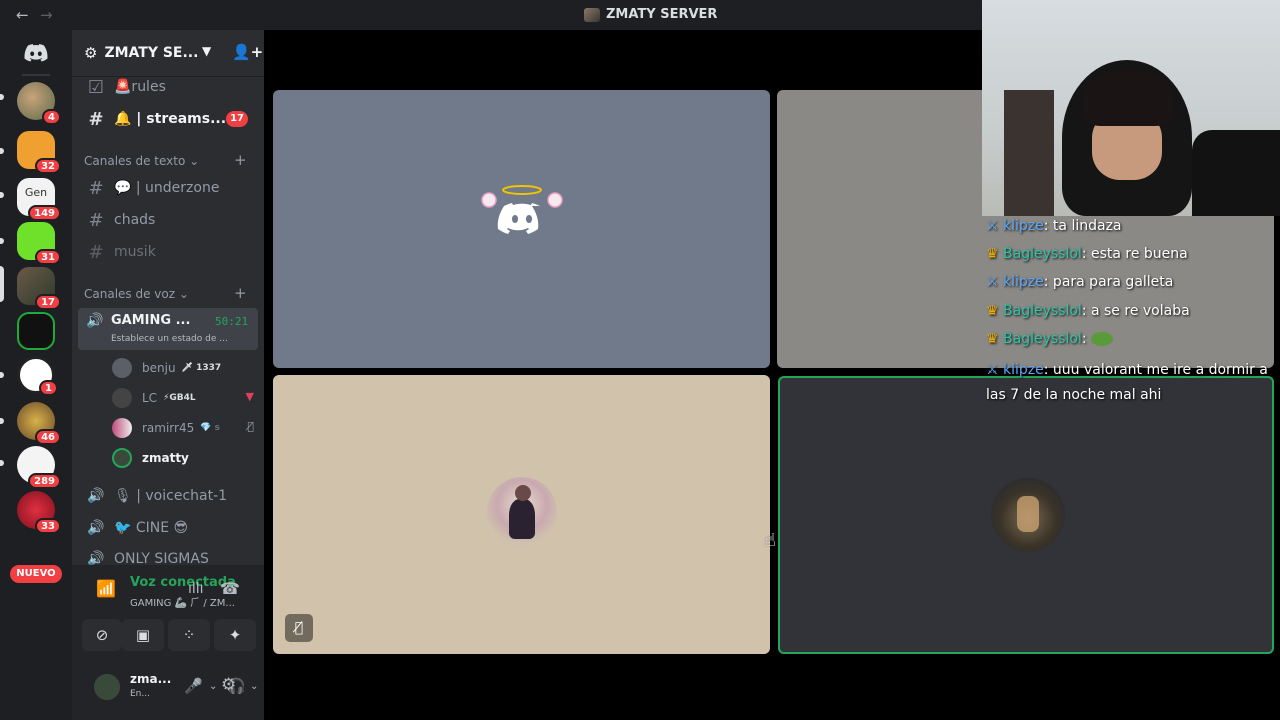 This screenshot has height=720, width=1280. I want to click on video-tile-speaking, so click(1026, 515).